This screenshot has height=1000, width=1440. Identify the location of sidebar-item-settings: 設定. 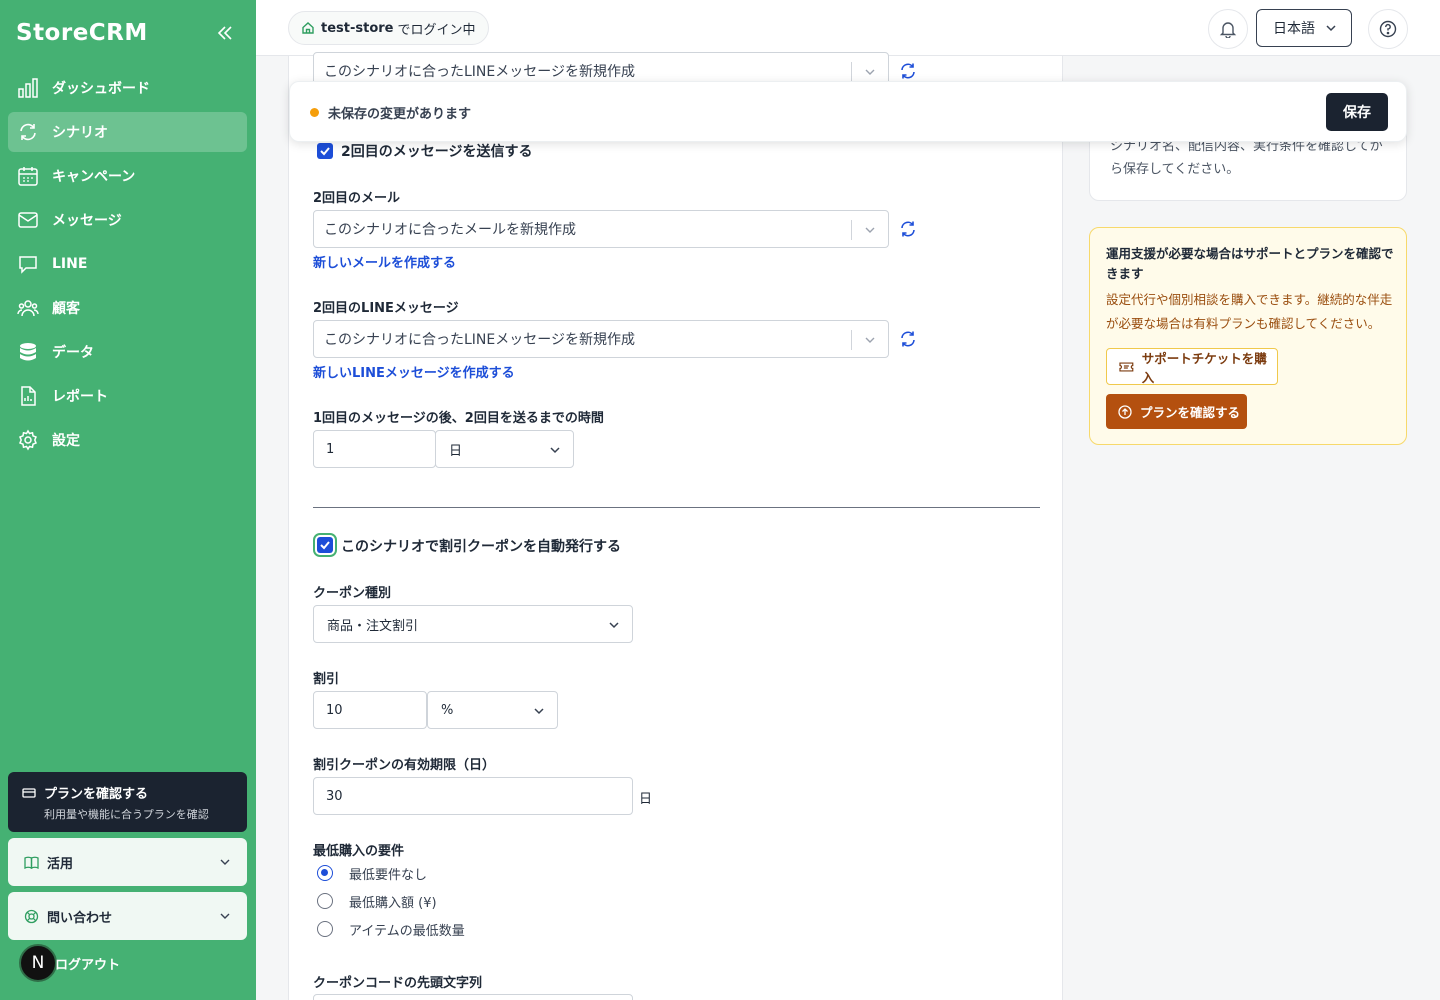
(127, 440).